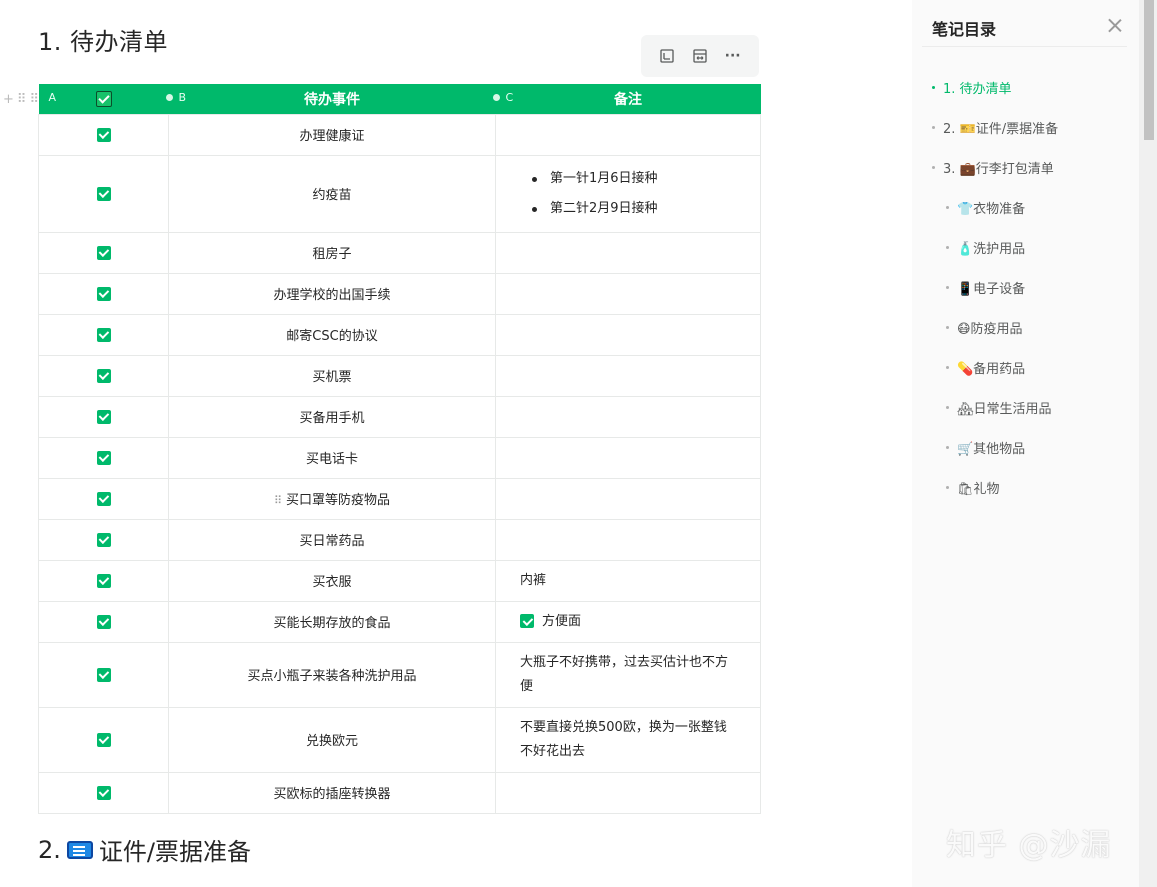 This screenshot has height=887, width=1157. What do you see at coordinates (700, 56) in the screenshot?
I see `fit-width-icon` at bounding box center [700, 56].